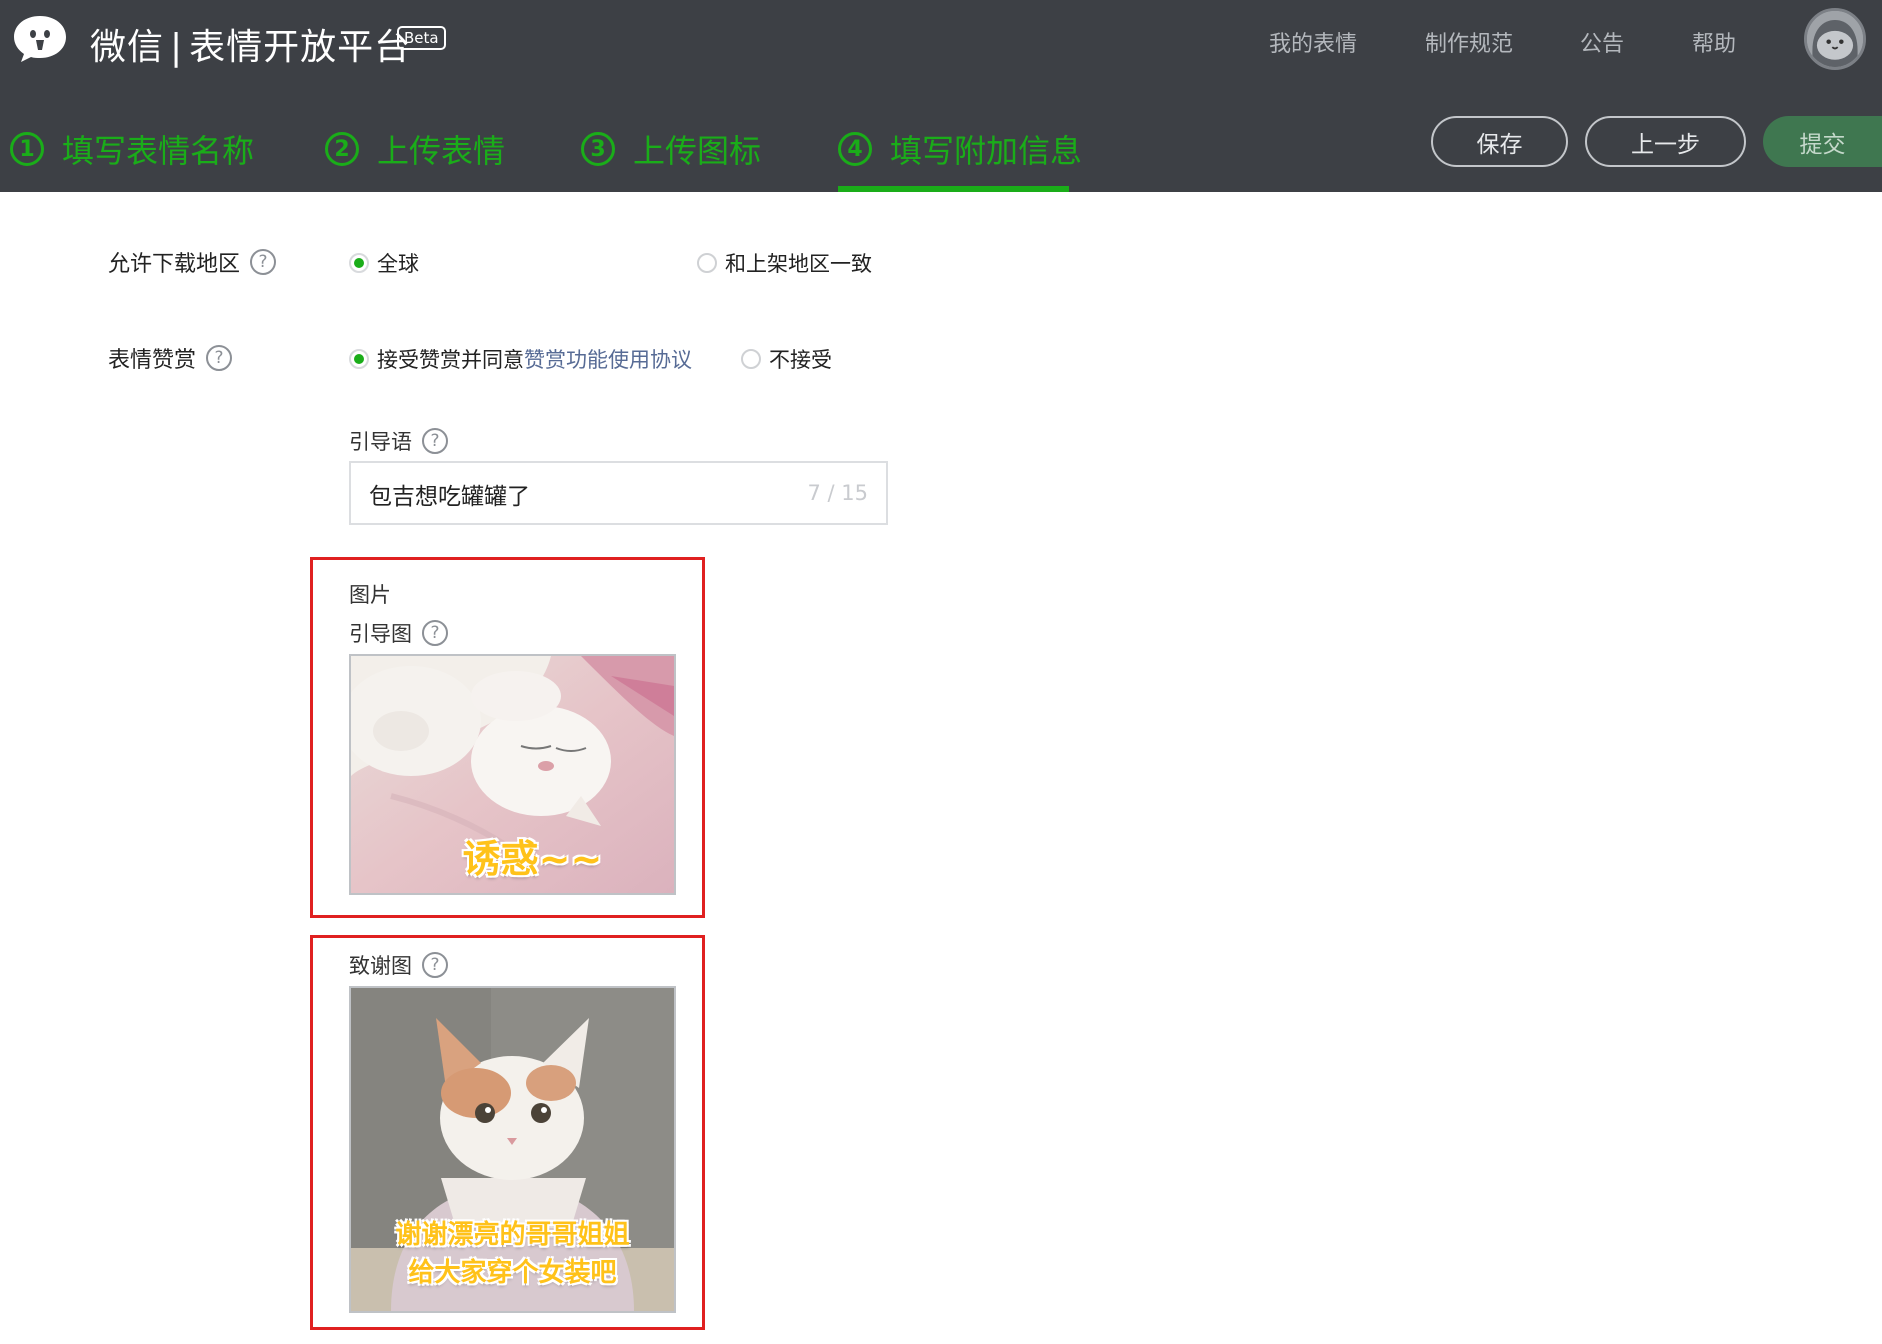  I want to click on brand-wechat: 微信, so click(127, 47).